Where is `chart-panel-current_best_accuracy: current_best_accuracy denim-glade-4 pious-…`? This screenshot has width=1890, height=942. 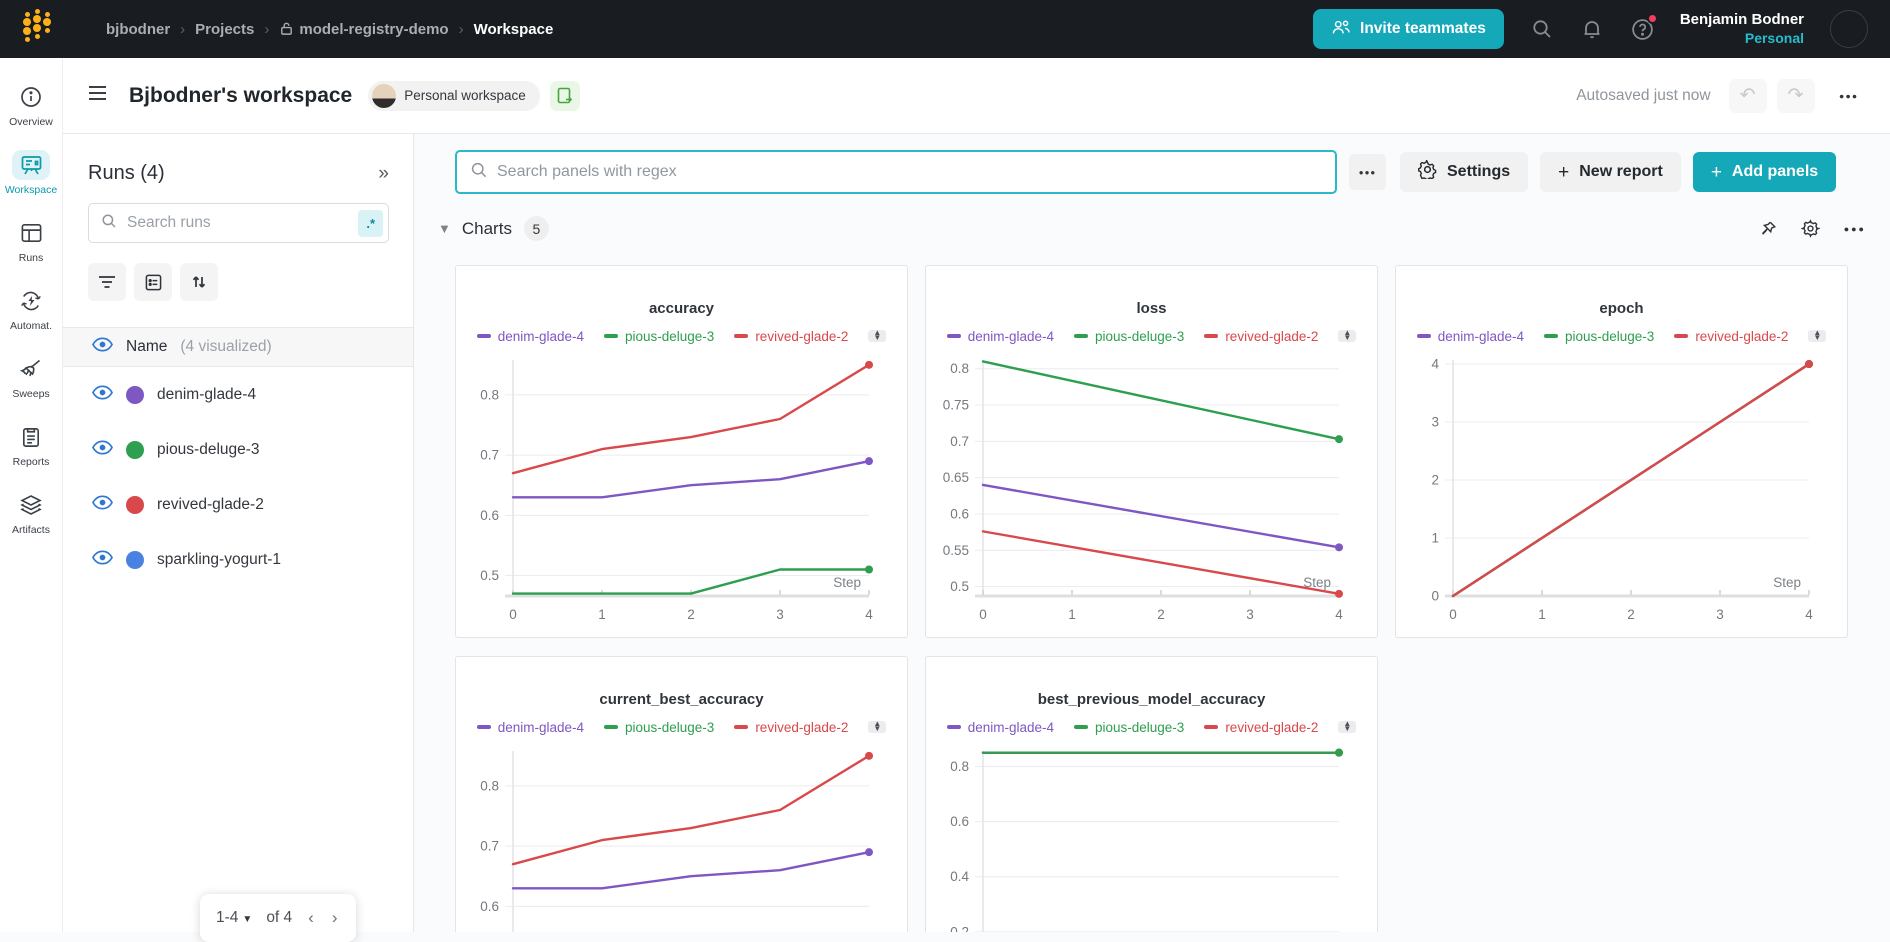
chart-panel-current_best_accuracy: current_best_accuracy denim-glade-4 pious-… is located at coordinates (681, 794).